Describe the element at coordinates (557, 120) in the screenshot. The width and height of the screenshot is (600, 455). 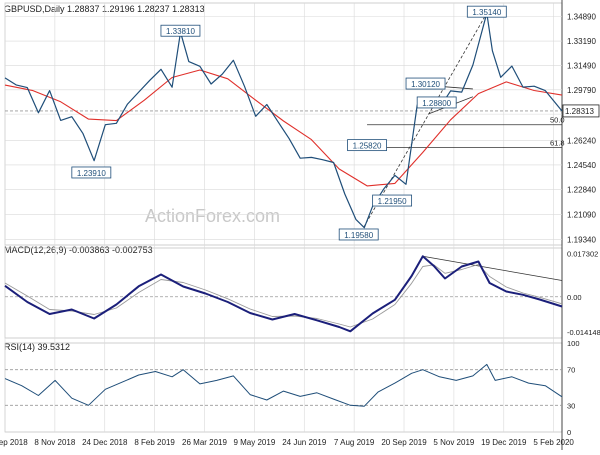
I see `fib-level-label: 50.0` at that location.